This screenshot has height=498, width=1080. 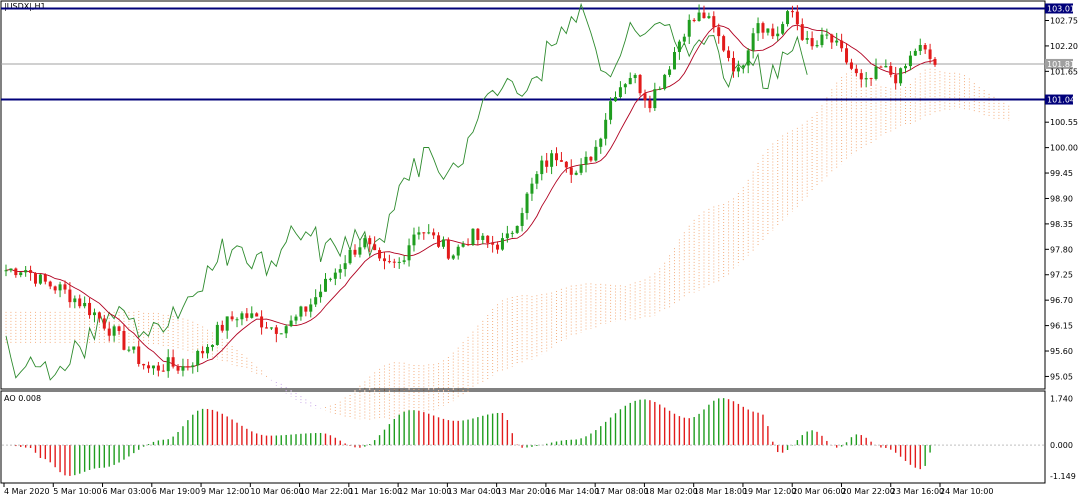 What do you see at coordinates (1061, 224) in the screenshot?
I see `price-tick-label: 98.35` at bounding box center [1061, 224].